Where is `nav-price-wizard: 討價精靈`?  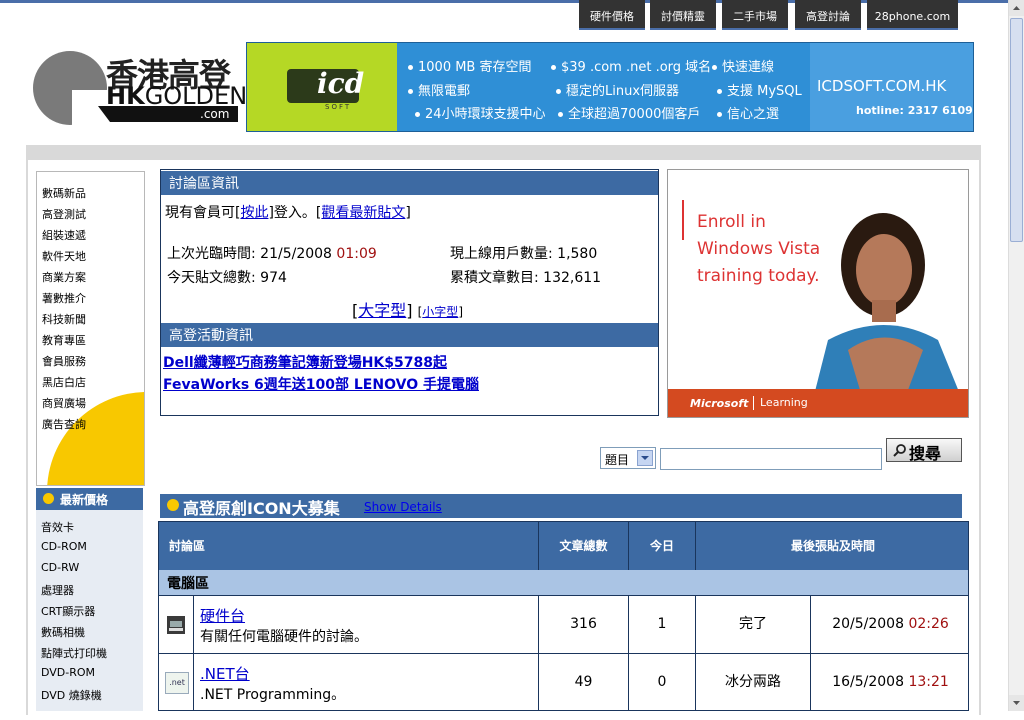
nav-price-wizard: 討價精靈 is located at coordinates (683, 15).